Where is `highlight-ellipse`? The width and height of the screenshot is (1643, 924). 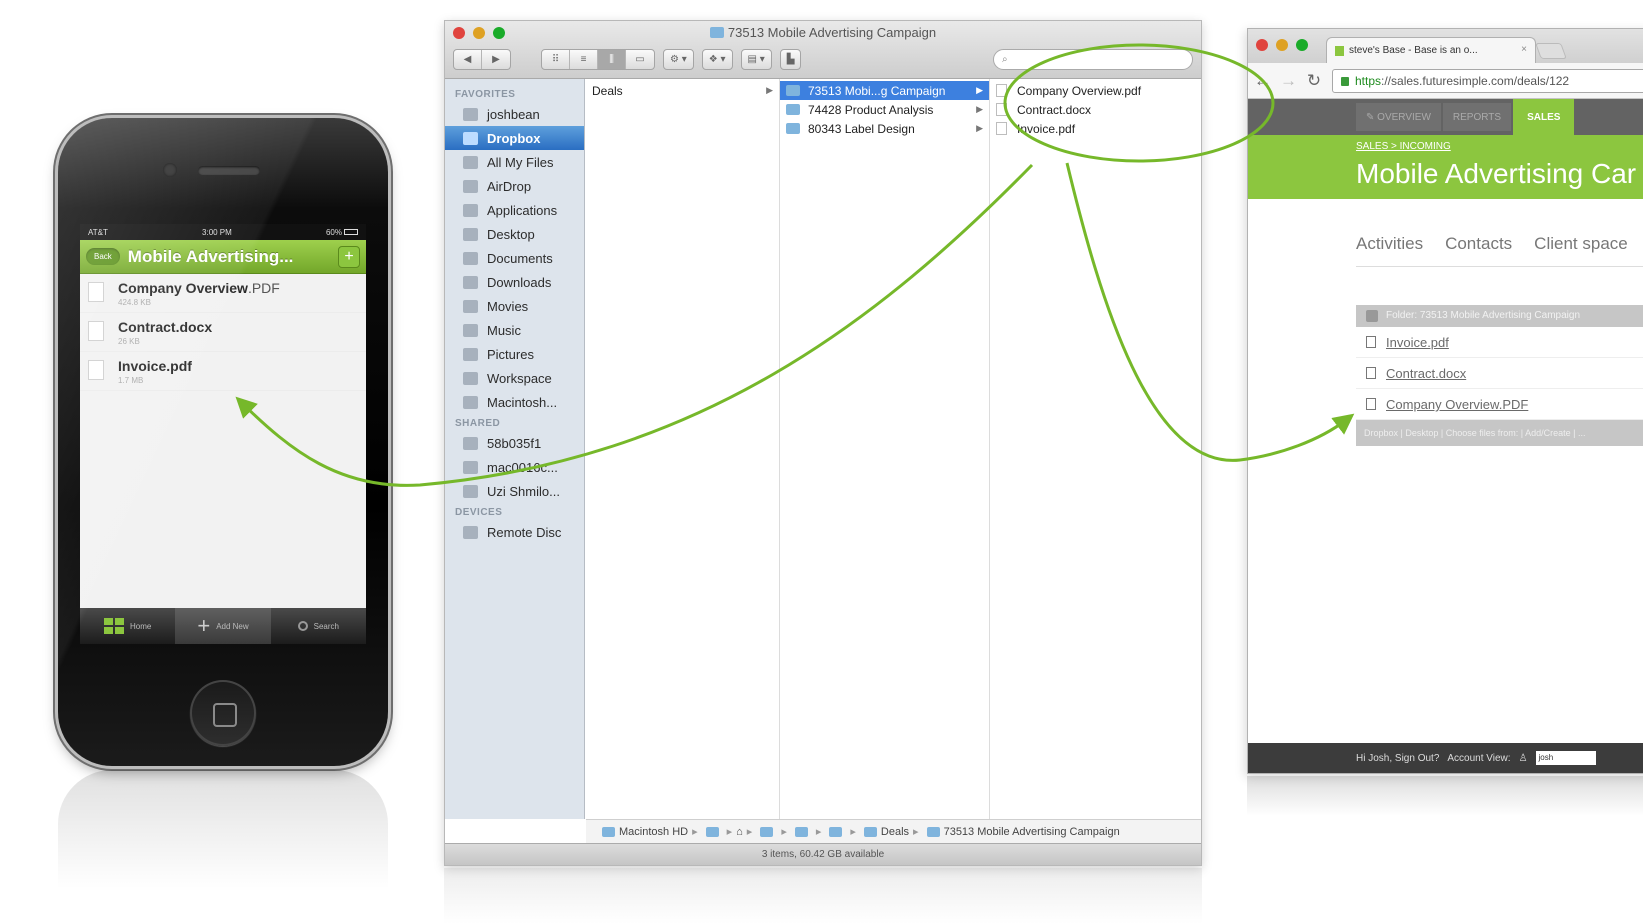 highlight-ellipse is located at coordinates (1139, 103).